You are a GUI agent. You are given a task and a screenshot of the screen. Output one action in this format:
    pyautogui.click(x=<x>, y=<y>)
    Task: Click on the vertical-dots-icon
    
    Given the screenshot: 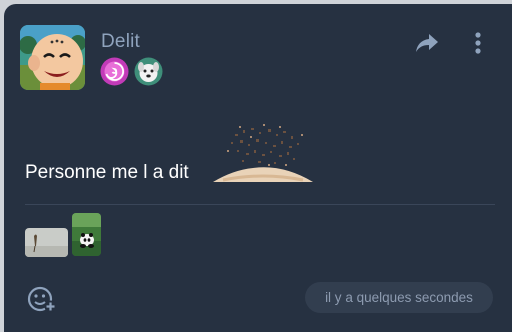 What is the action you would take?
    pyautogui.click(x=478, y=43)
    